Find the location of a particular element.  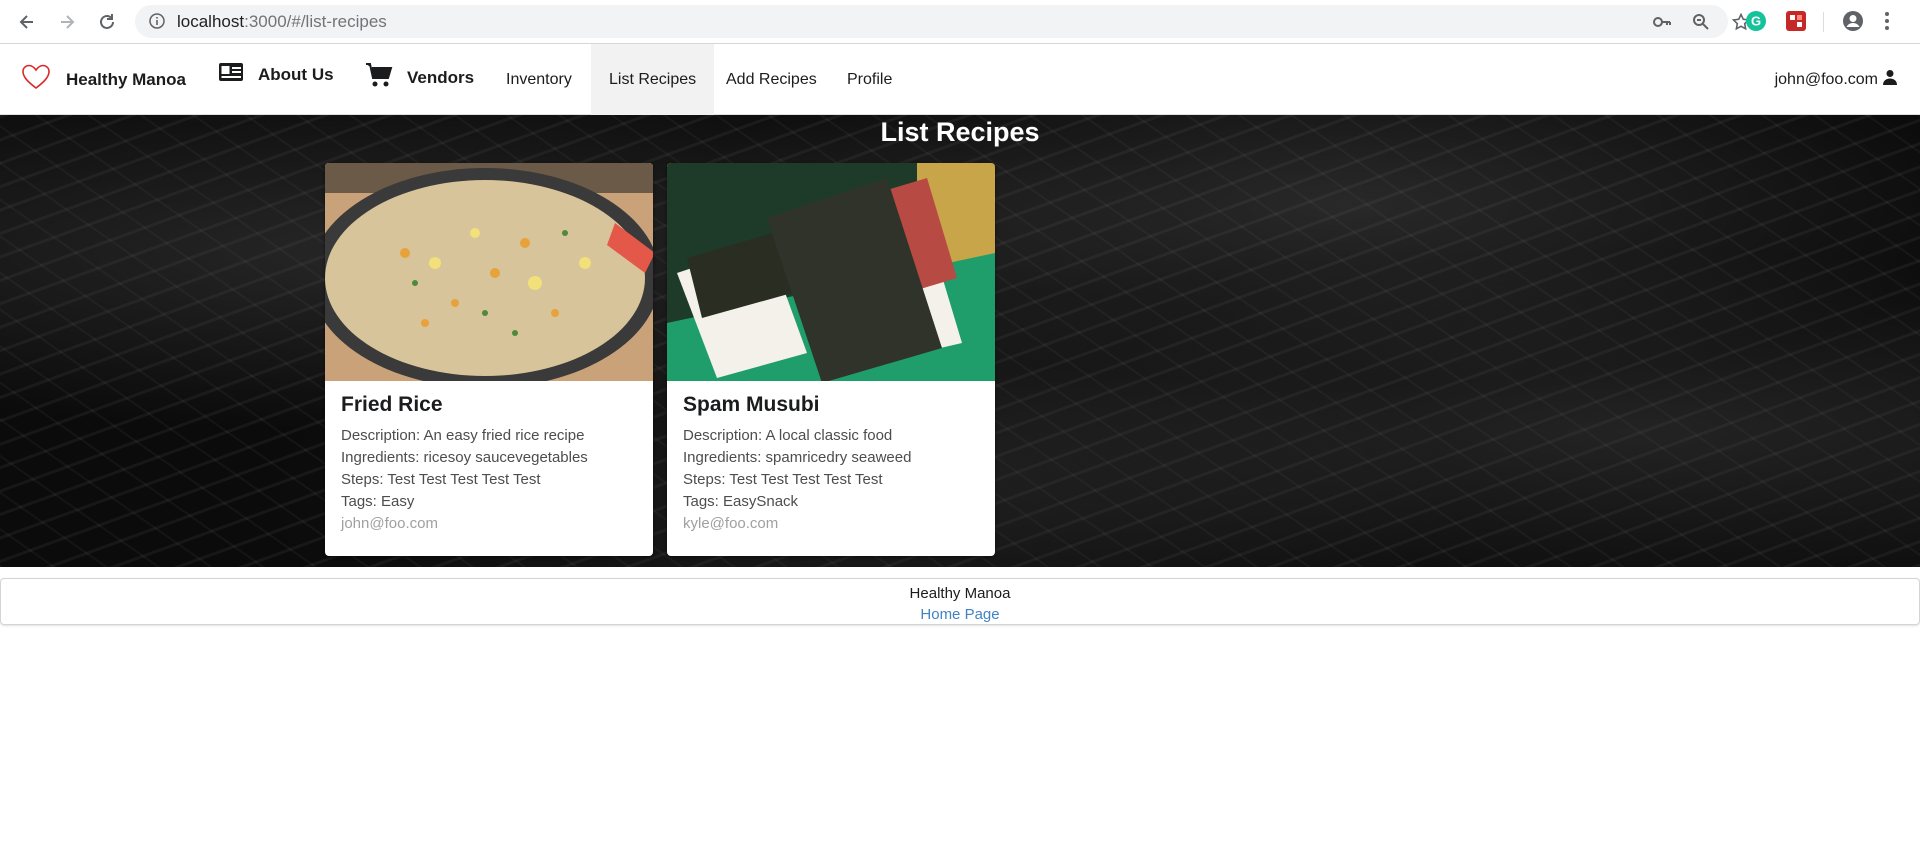

browser-toolbar: localhost:3000/#/list-recipes G is located at coordinates (960, 22).